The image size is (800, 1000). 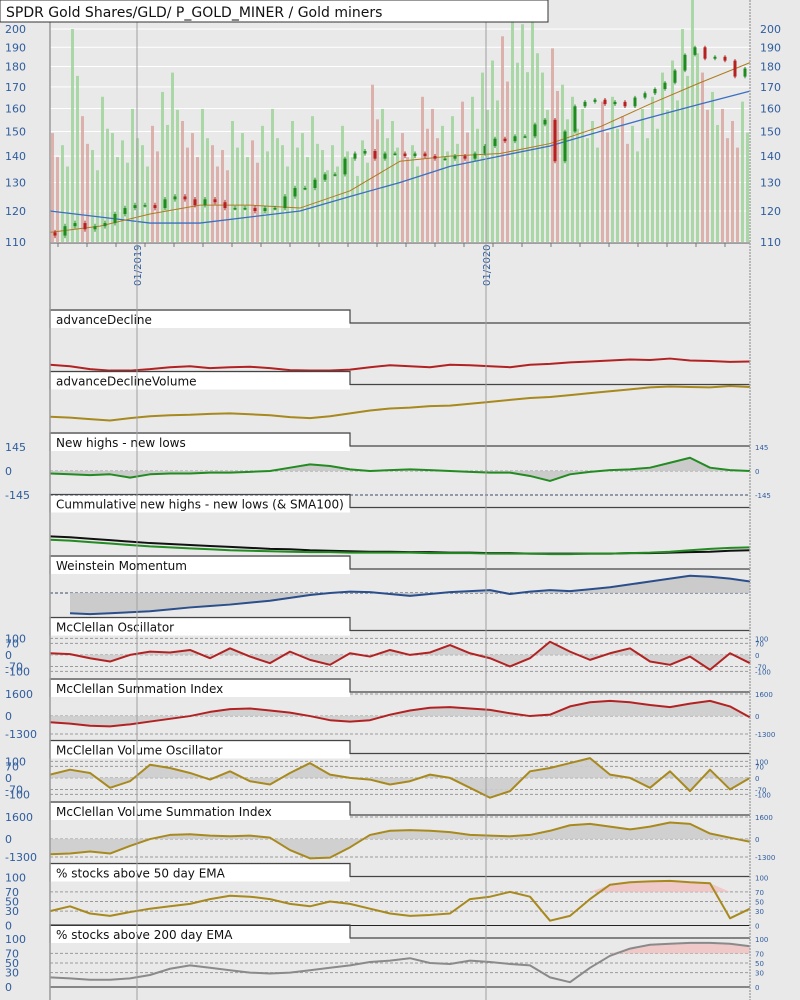 What do you see at coordinates (487, 265) in the screenshot?
I see `date-label: 01/2020` at bounding box center [487, 265].